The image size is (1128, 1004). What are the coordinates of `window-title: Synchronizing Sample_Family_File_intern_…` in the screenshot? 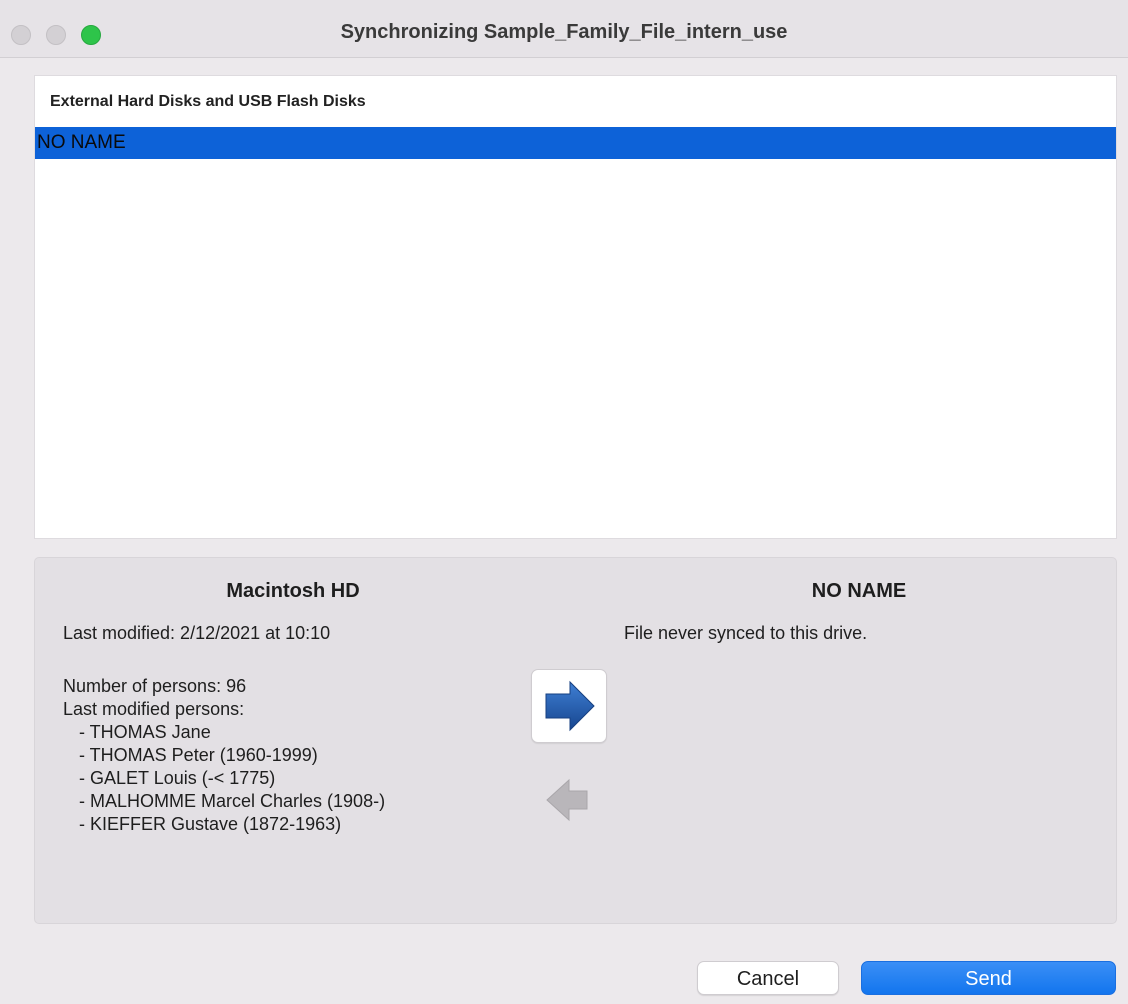 It's located at (564, 32).